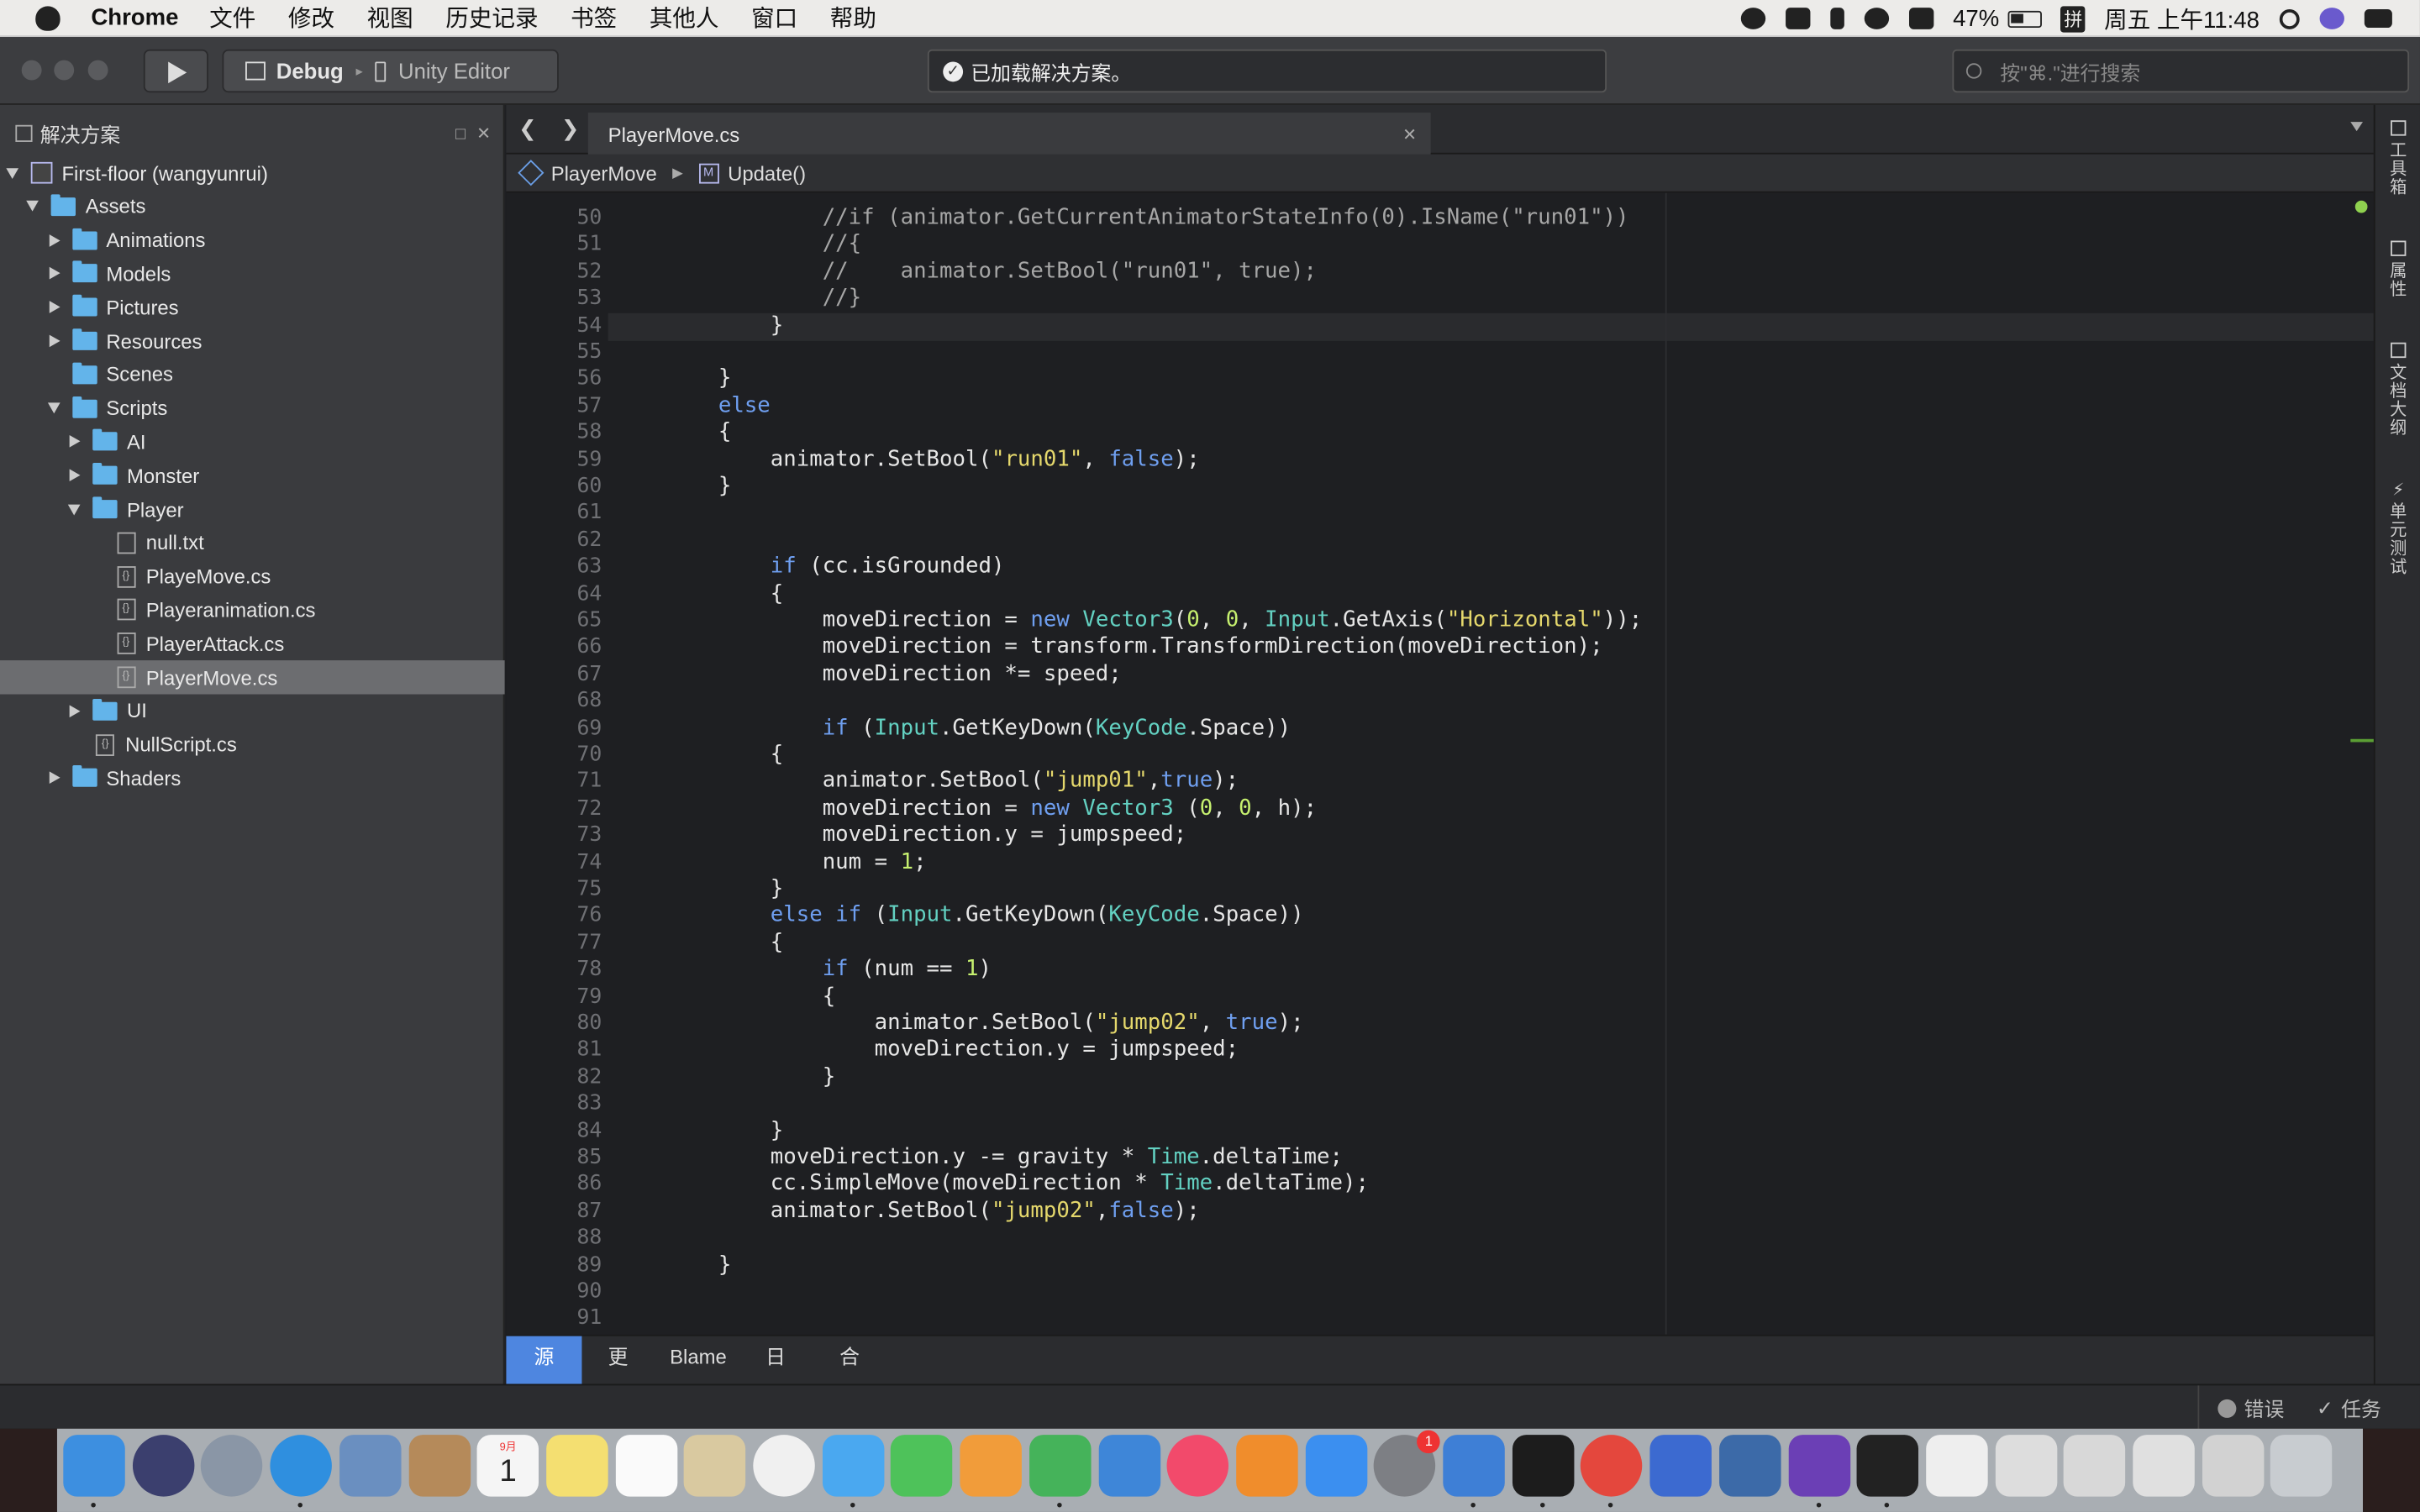  What do you see at coordinates (2398, 390) in the screenshot?
I see `document-outline-pad-tab: 文档大纲` at bounding box center [2398, 390].